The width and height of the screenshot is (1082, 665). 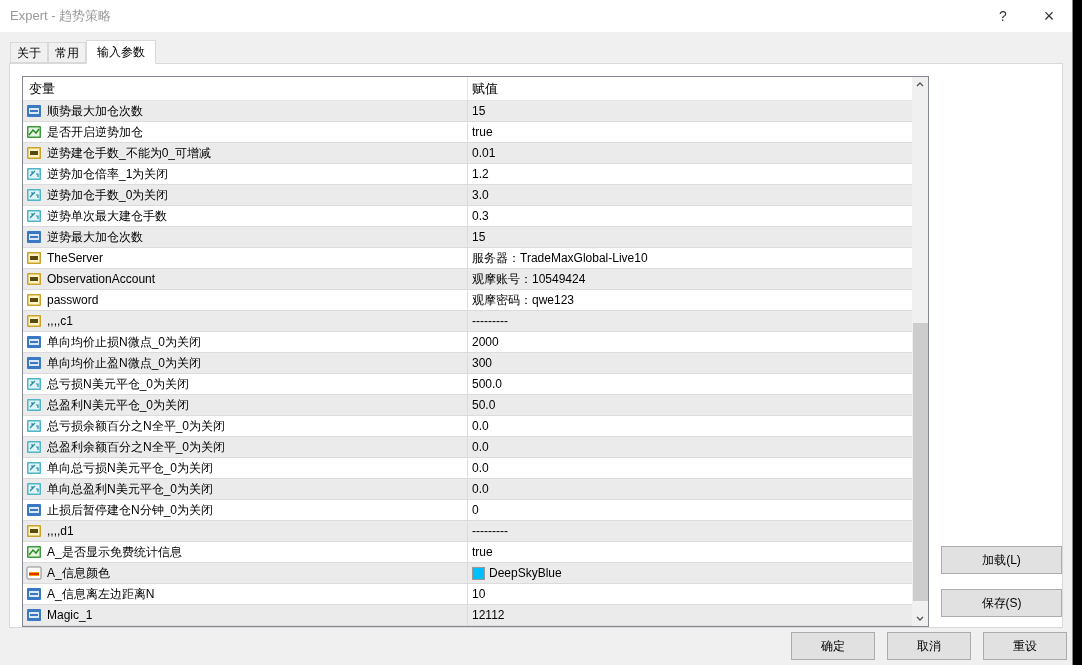 What do you see at coordinates (920, 462) in the screenshot?
I see `scrollbar-thumb` at bounding box center [920, 462].